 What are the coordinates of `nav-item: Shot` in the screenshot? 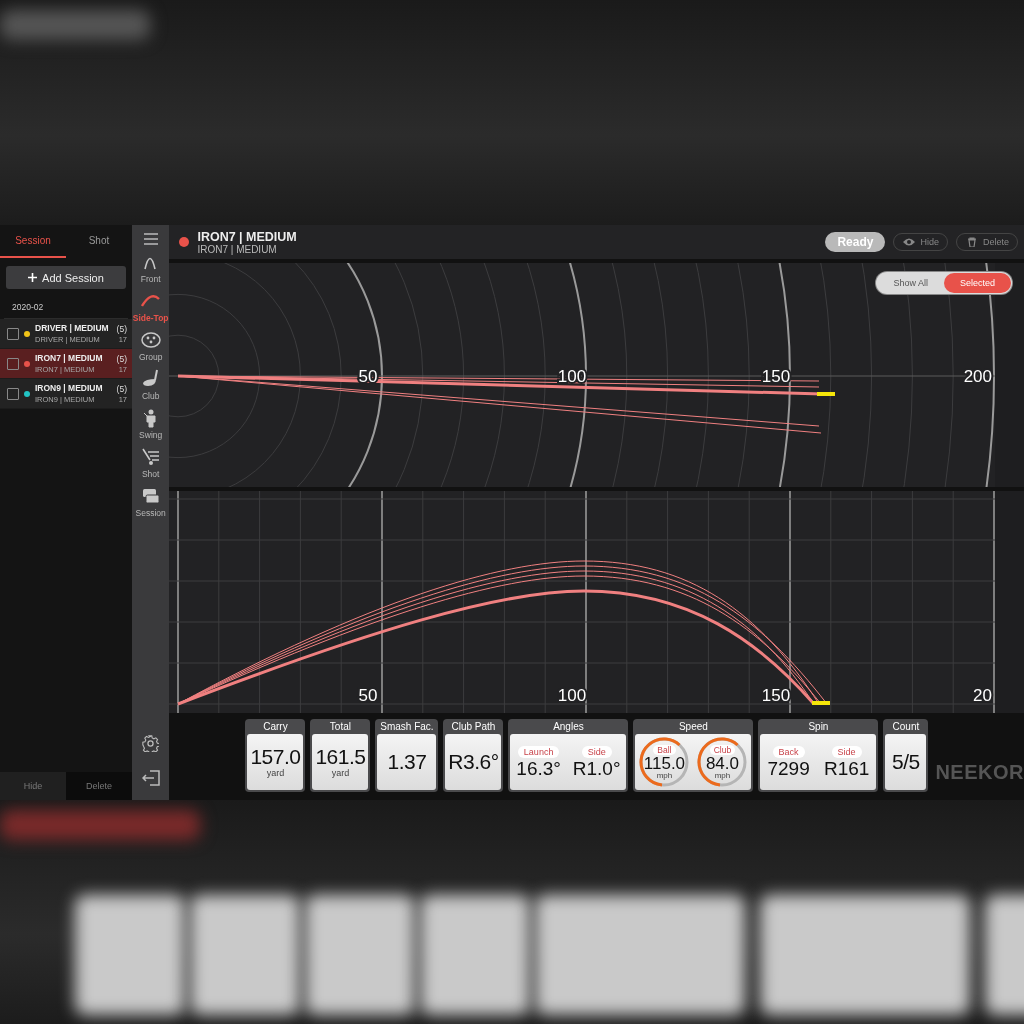 It's located at (150, 463).